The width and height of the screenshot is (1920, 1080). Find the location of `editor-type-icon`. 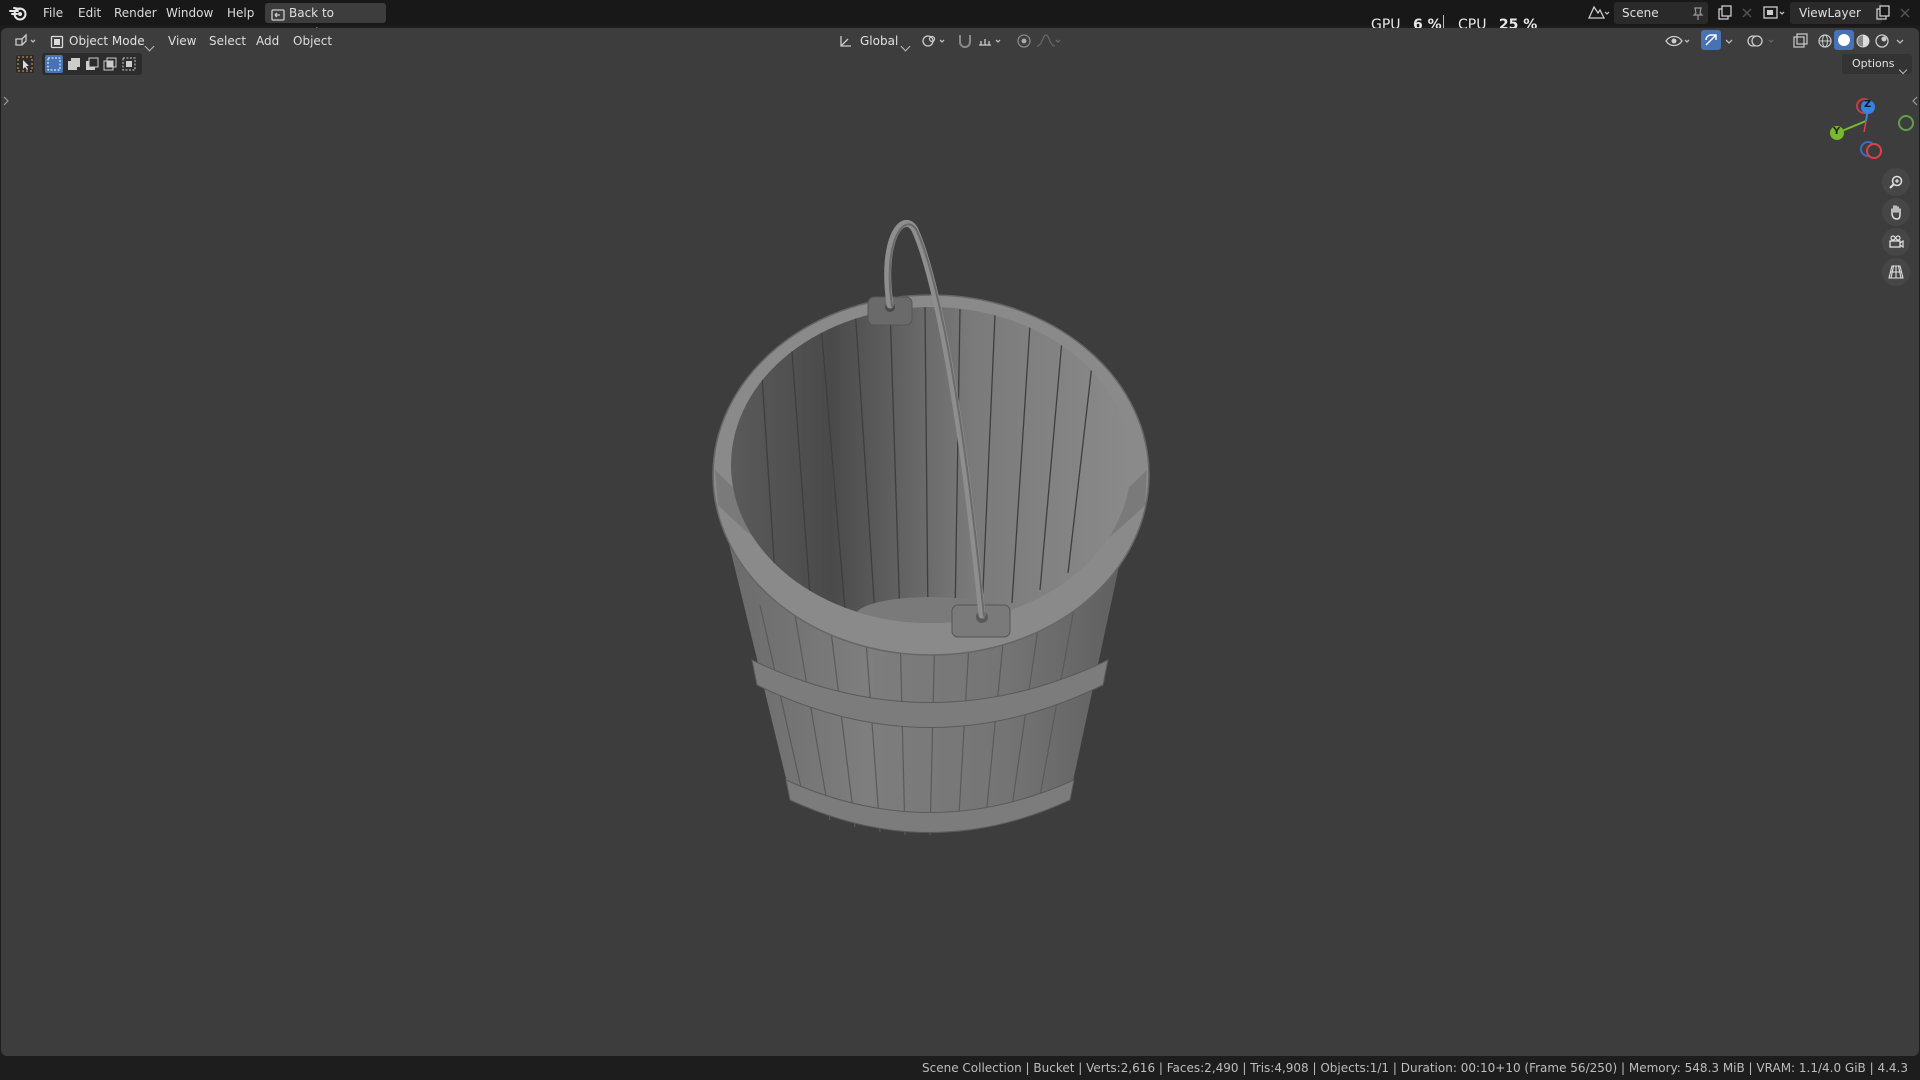

editor-type-icon is located at coordinates (26, 41).